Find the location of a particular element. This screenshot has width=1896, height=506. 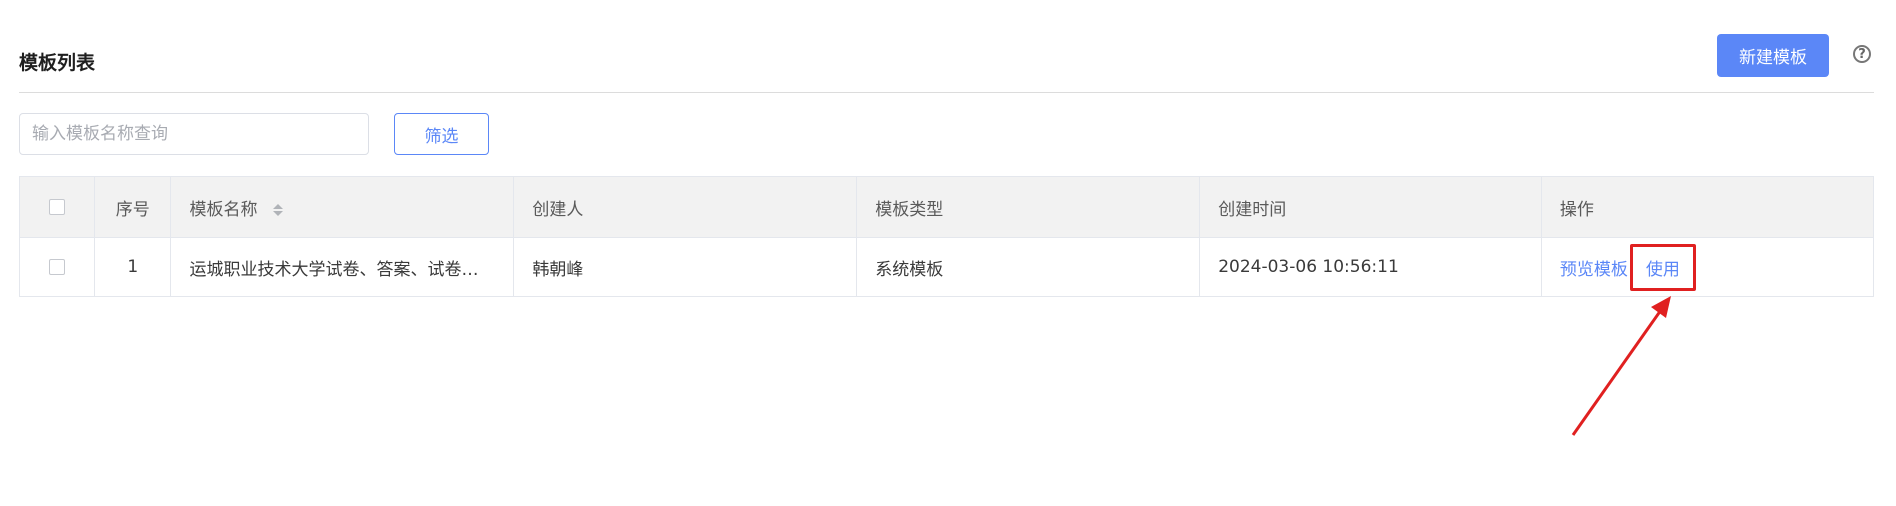

arrow-head is located at coordinates (1661, 307).